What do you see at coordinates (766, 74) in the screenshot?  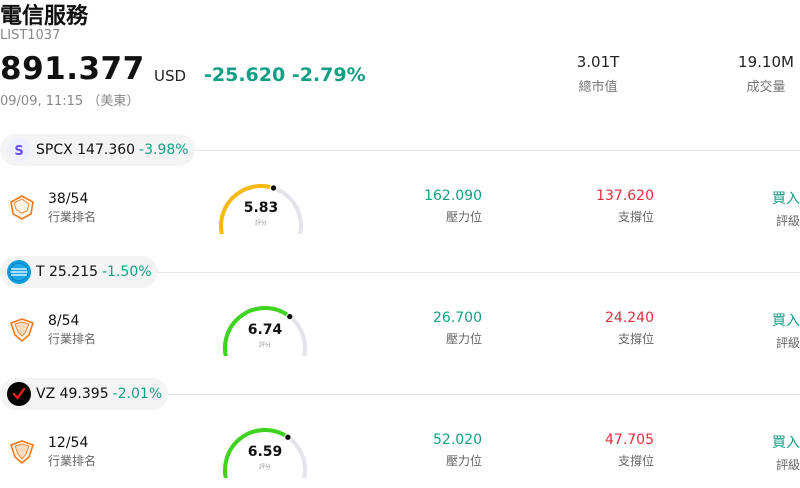 I see `volume-stat: 19.10M 成交量` at bounding box center [766, 74].